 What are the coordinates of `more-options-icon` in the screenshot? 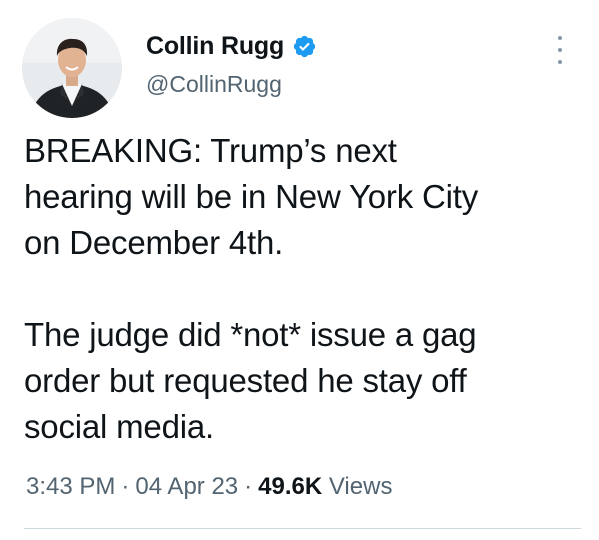 It's located at (560, 50).